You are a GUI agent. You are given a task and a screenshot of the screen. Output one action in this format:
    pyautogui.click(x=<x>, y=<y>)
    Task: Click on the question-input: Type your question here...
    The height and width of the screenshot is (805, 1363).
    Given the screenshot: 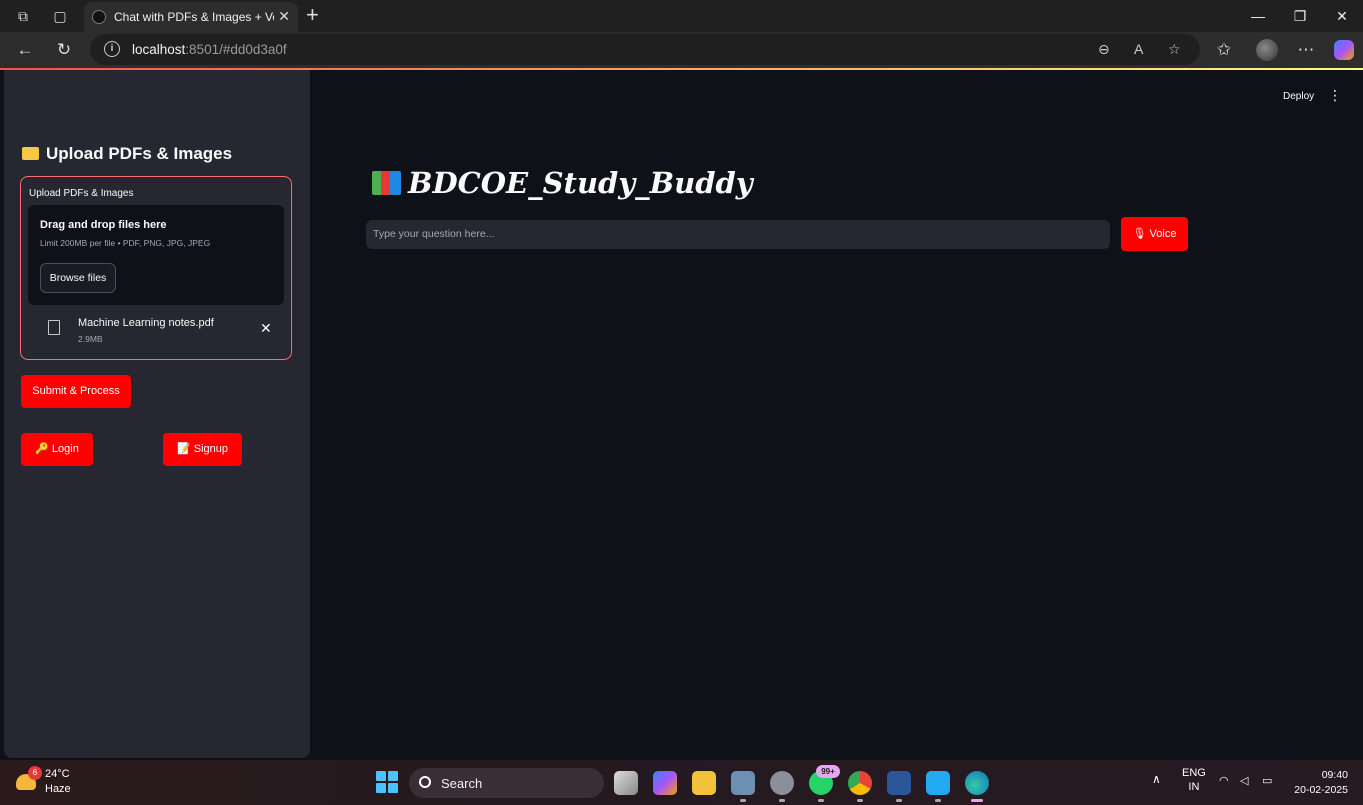 What is the action you would take?
    pyautogui.click(x=738, y=234)
    